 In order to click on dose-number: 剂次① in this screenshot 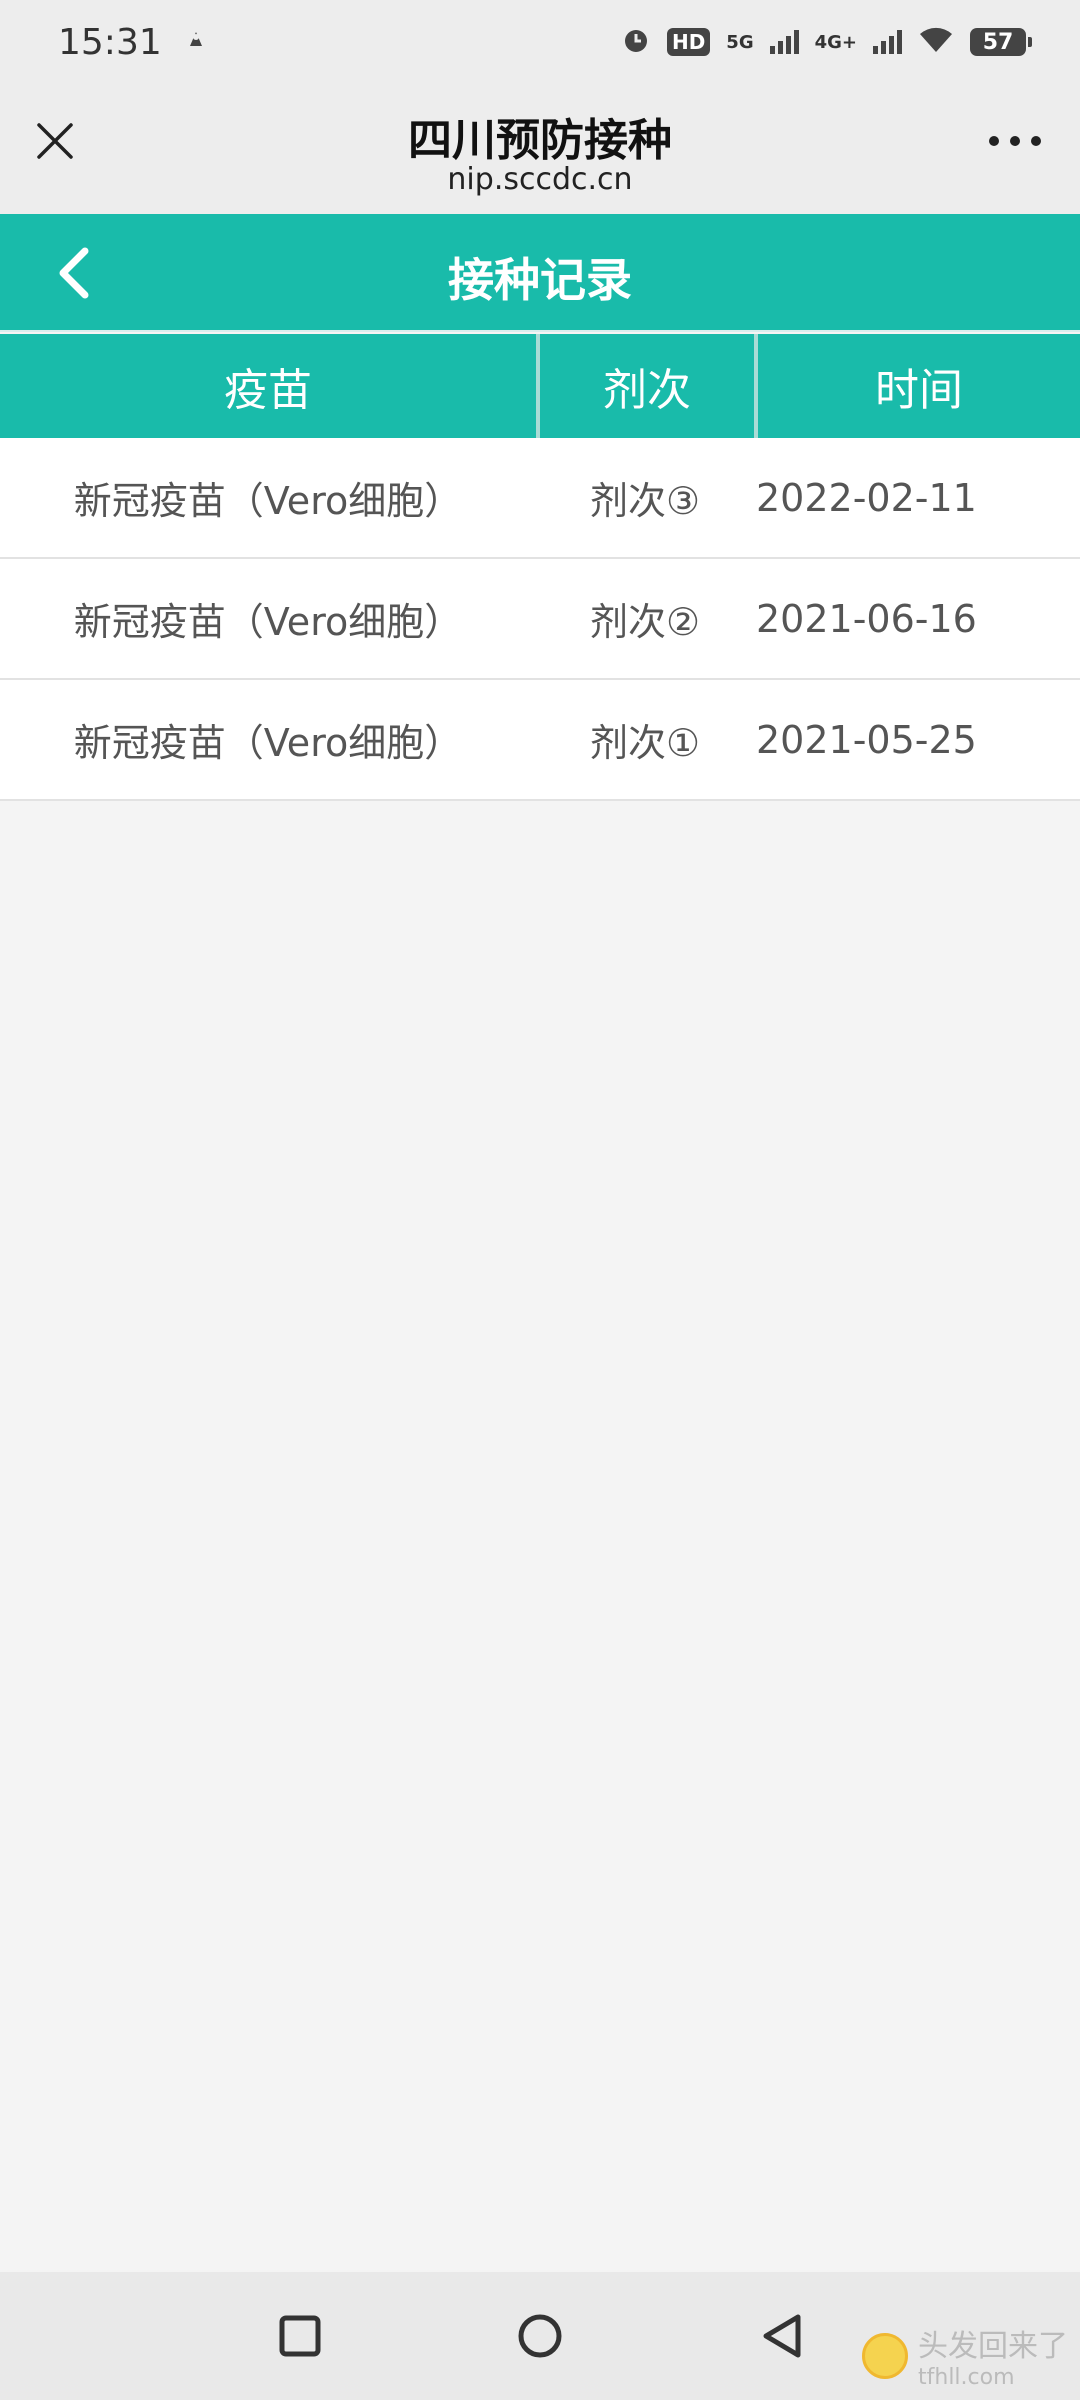, I will do `click(645, 743)`.